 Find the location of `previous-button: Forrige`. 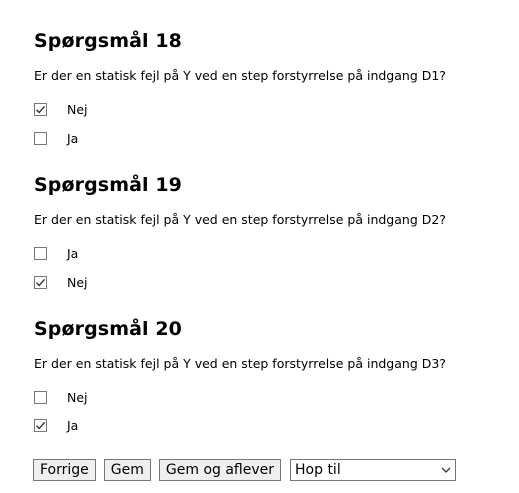

previous-button: Forrige is located at coordinates (64, 469).